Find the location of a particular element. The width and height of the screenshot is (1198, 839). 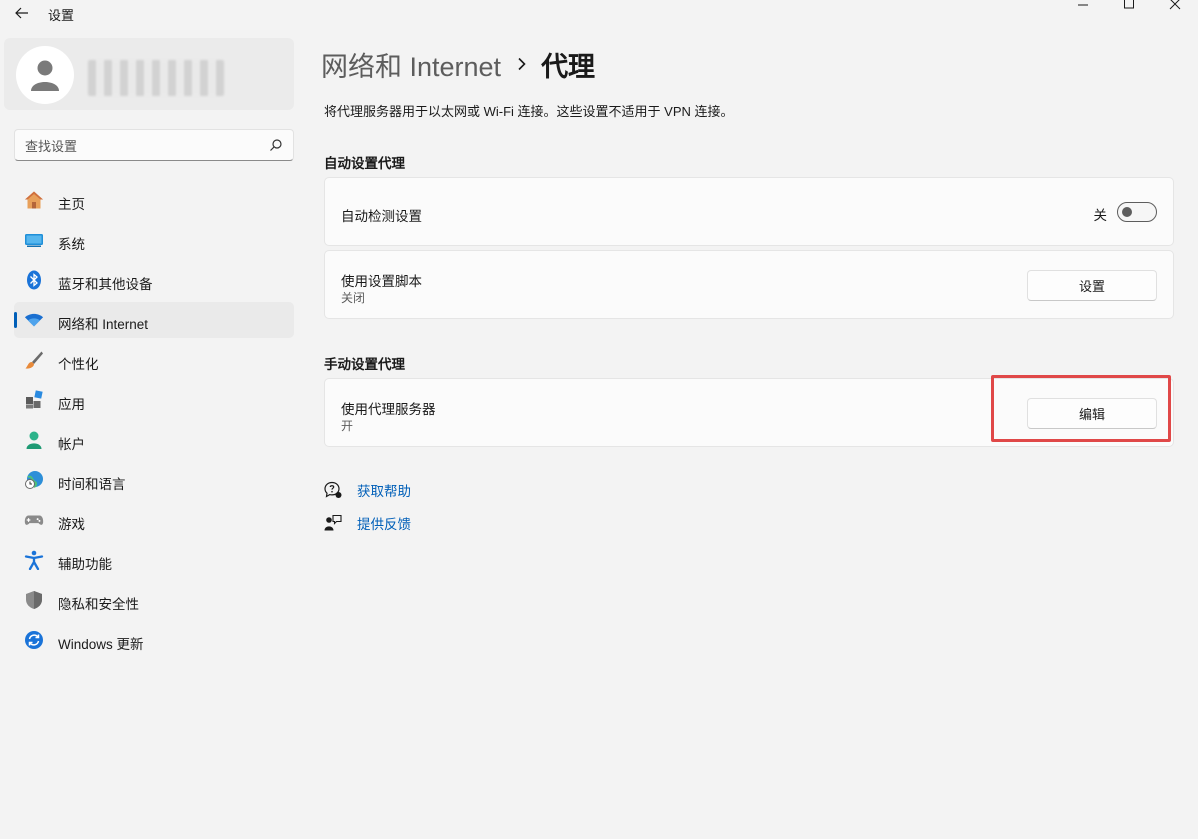

sidebar-item-network: 网络和 Internet is located at coordinates (154, 320).